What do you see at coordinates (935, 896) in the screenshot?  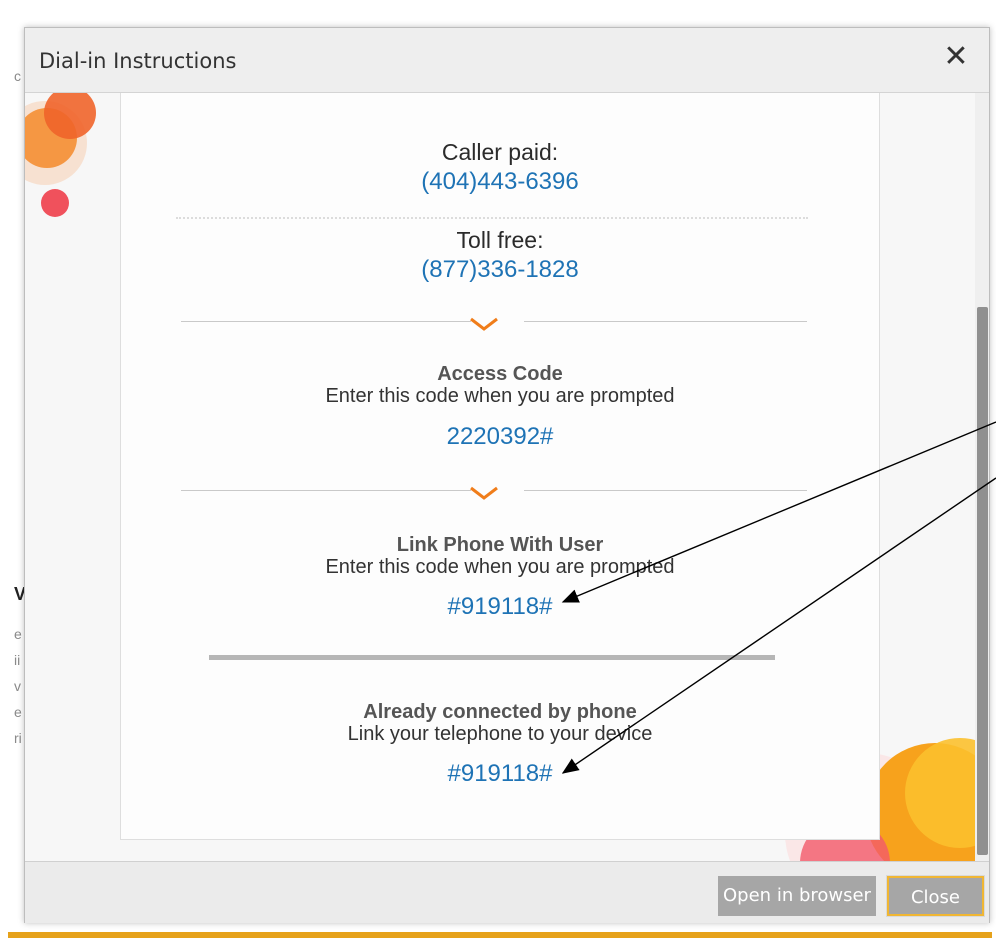 I see `close-button: Close` at bounding box center [935, 896].